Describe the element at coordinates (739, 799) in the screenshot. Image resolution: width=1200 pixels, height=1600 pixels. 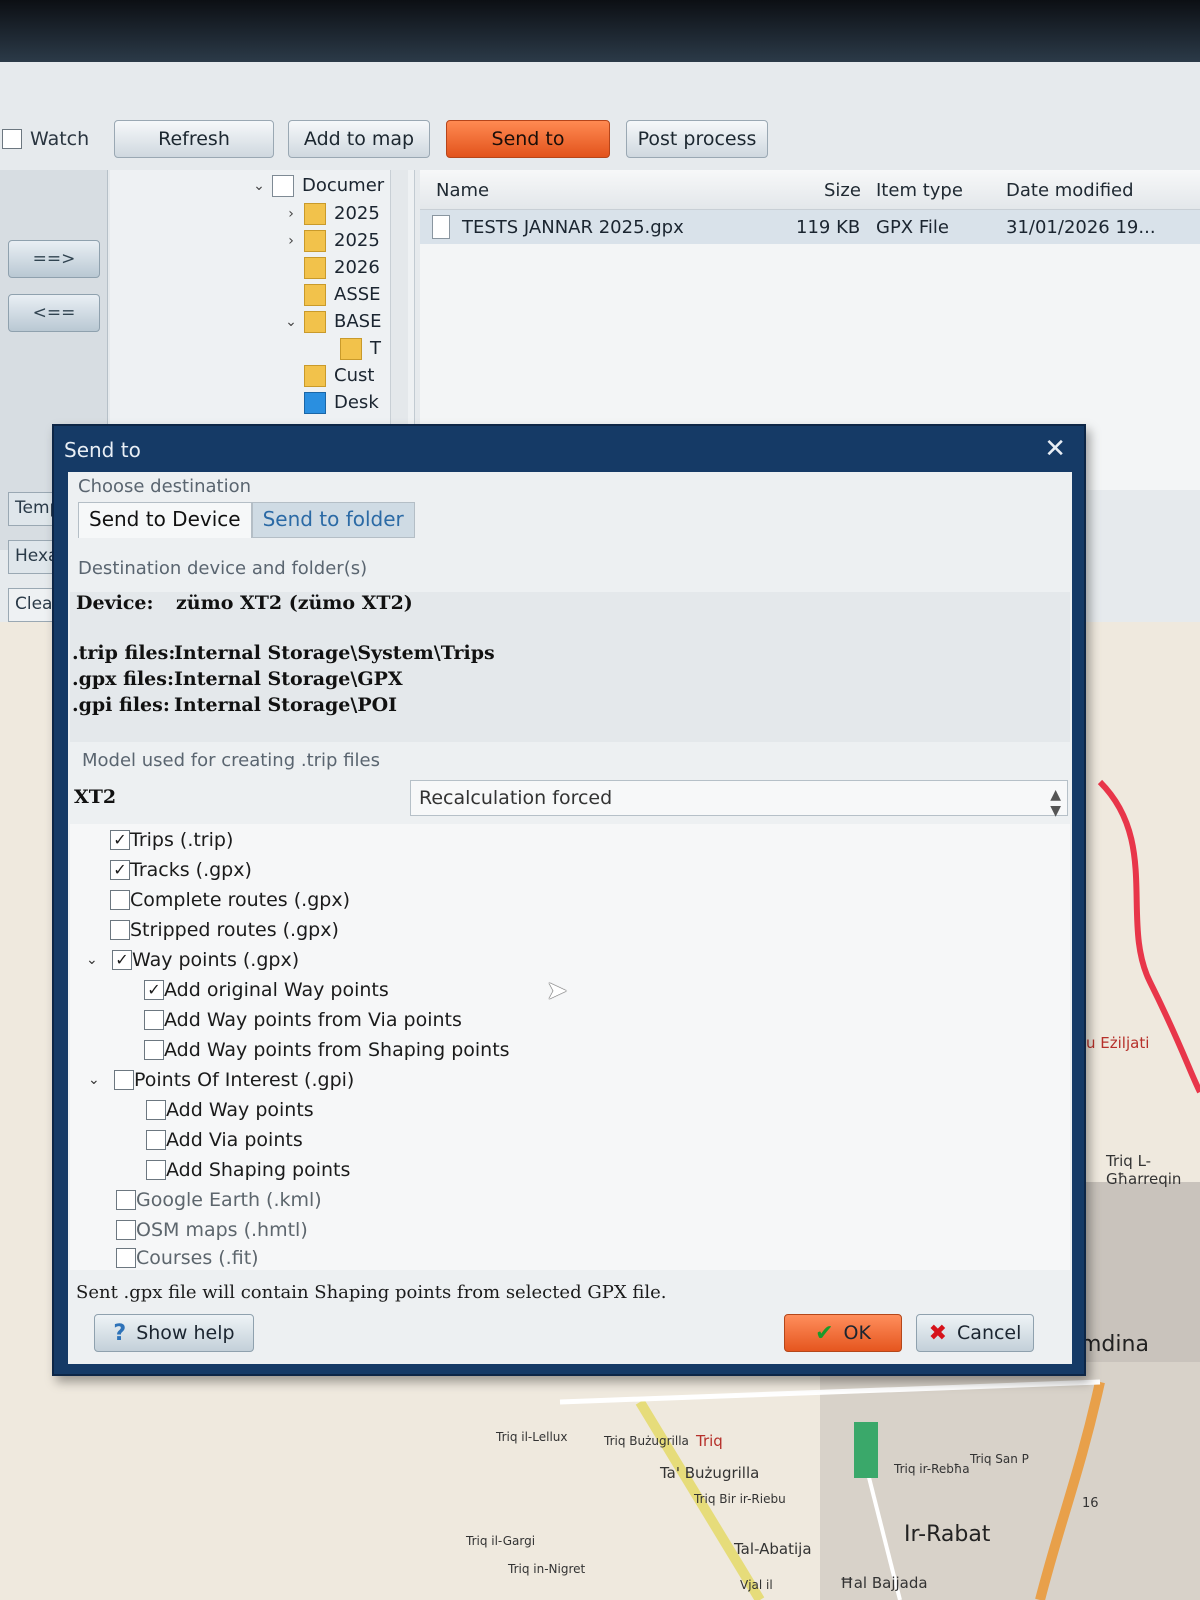
I see `recalculation-select: Recalculation forced ▲ ▼` at that location.